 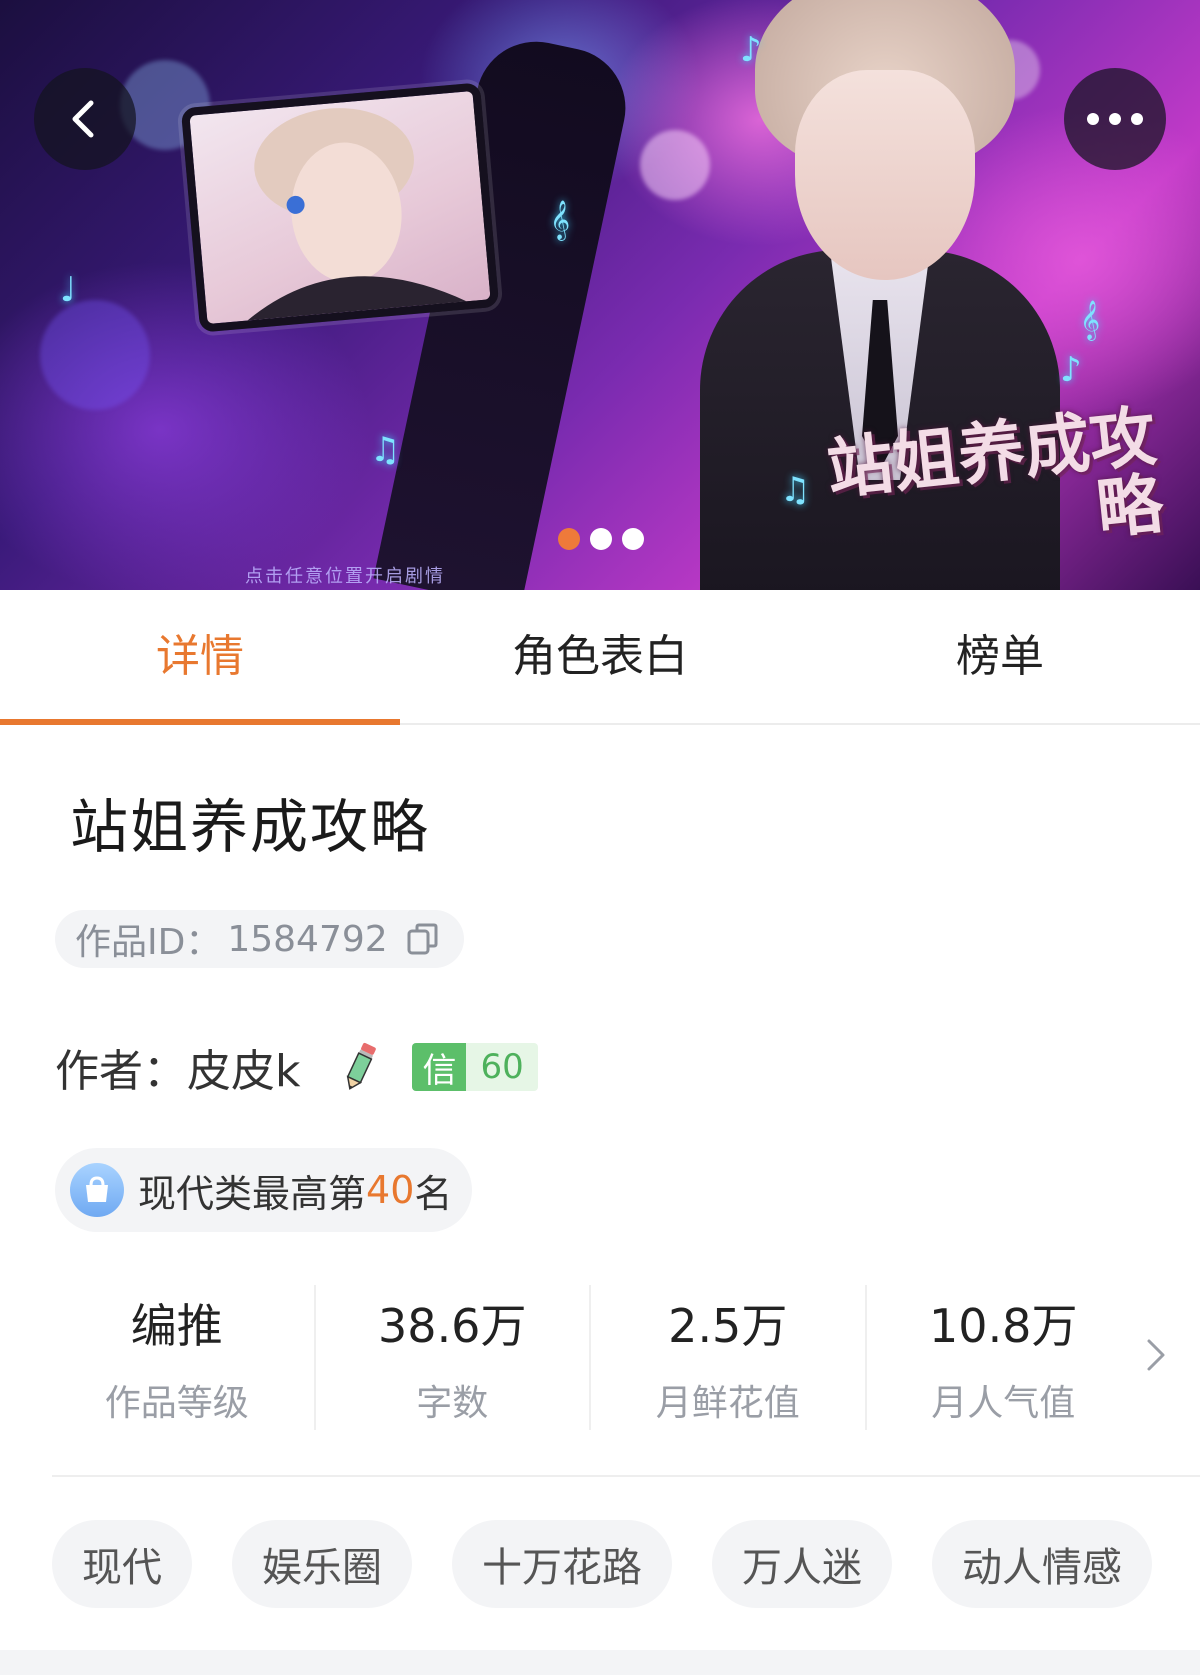 I want to click on author-name: 皮皮k, so click(x=243, y=1067).